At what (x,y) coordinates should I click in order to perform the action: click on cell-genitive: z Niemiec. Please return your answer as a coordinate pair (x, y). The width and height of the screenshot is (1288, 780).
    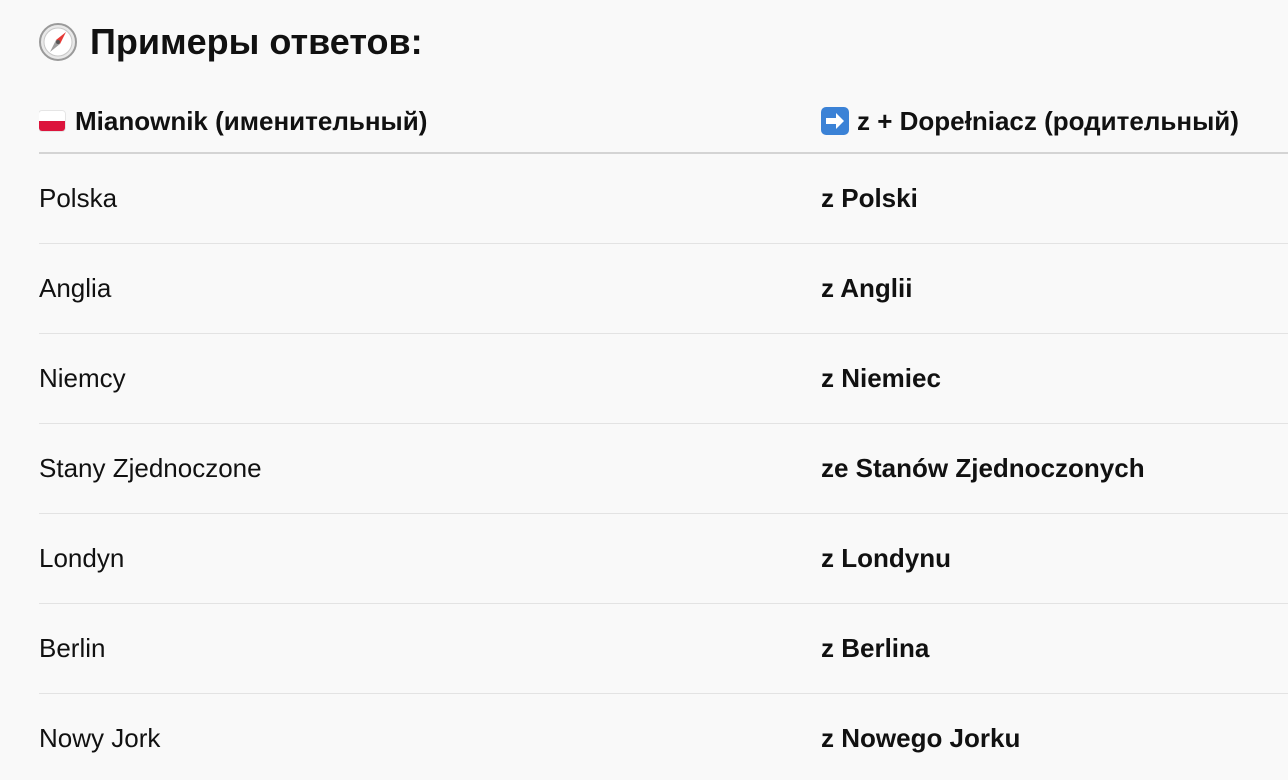
    Looking at the image, I should click on (881, 378).